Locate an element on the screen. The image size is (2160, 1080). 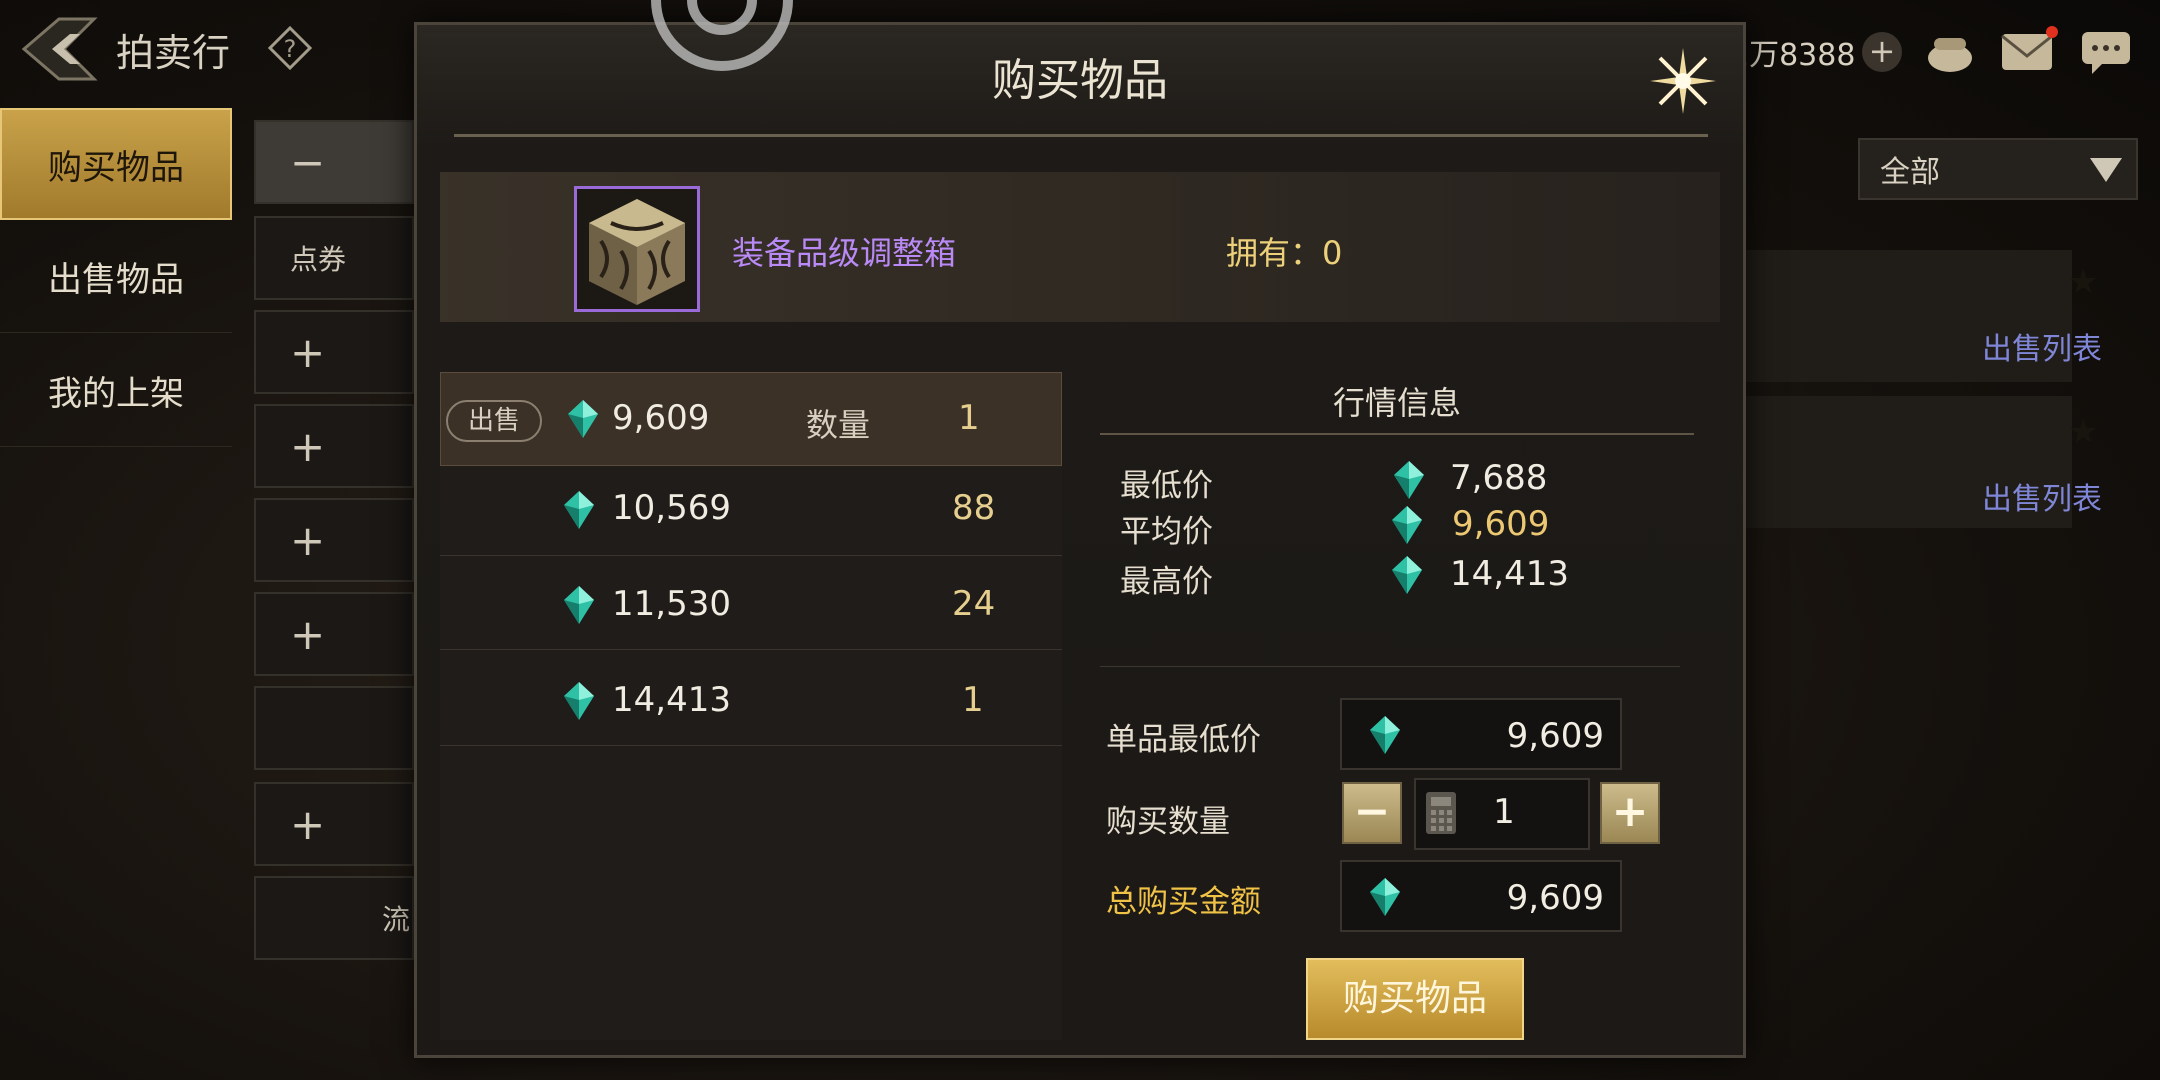
sidebar-item-sell: 出售物品 is located at coordinates (116, 276).